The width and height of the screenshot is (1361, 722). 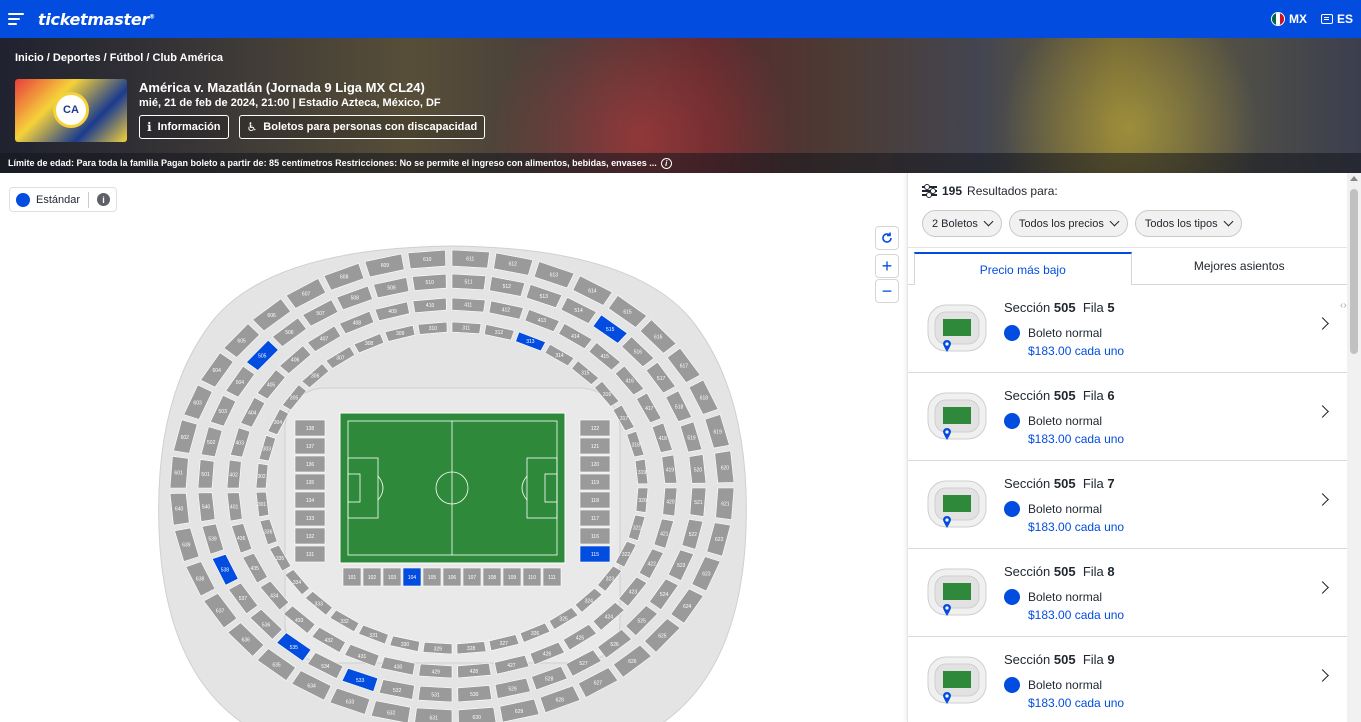 I want to click on info-icon: ℹ, so click(x=149, y=127).